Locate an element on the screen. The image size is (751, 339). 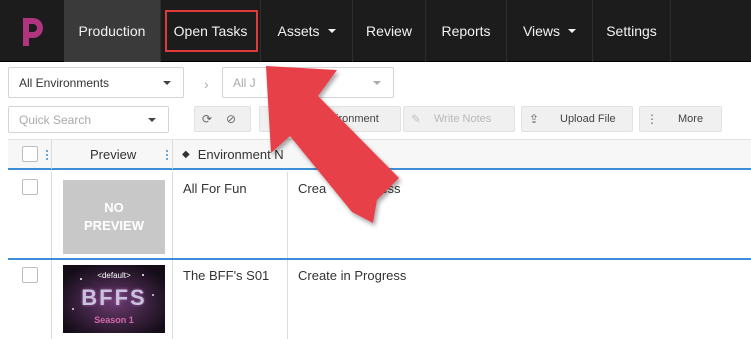
select-all-checkbox is located at coordinates (30, 154).